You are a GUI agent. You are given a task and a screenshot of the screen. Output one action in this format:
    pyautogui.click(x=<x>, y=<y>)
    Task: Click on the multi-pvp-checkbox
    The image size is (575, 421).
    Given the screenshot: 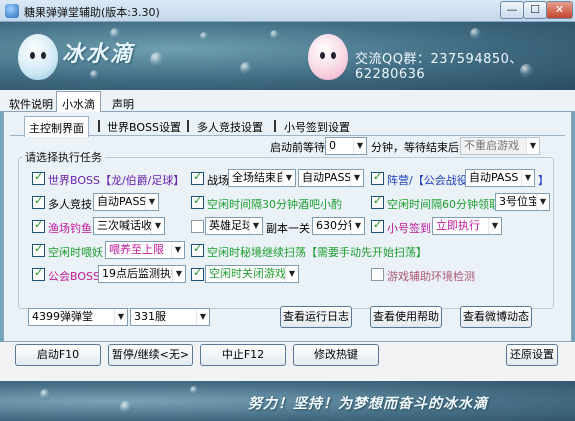 What is the action you would take?
    pyautogui.click(x=38, y=201)
    